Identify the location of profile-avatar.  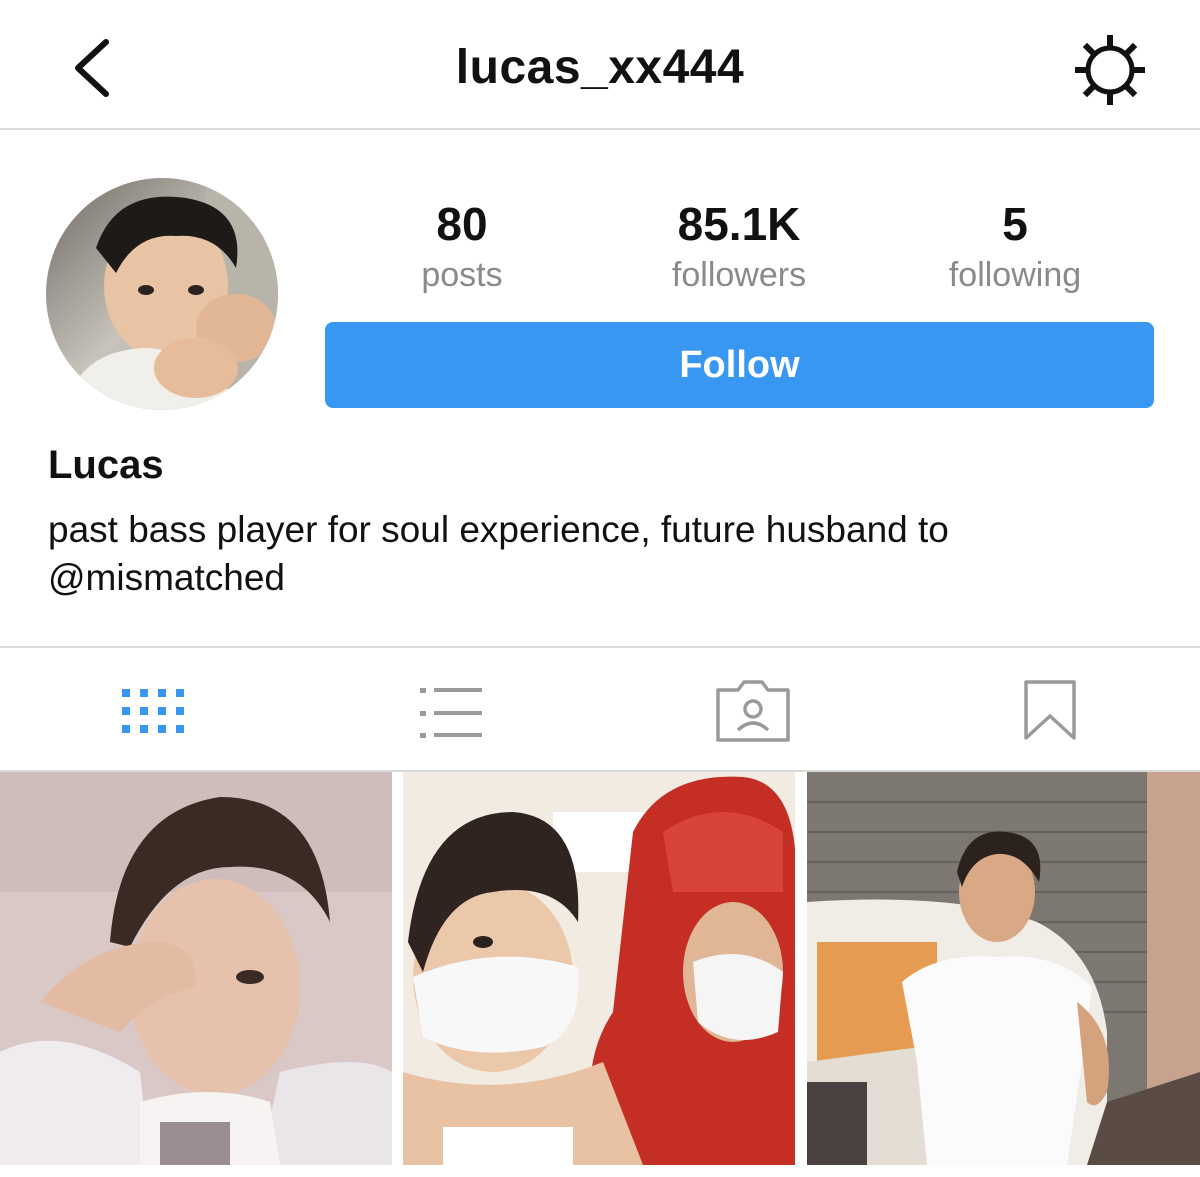
(162, 294).